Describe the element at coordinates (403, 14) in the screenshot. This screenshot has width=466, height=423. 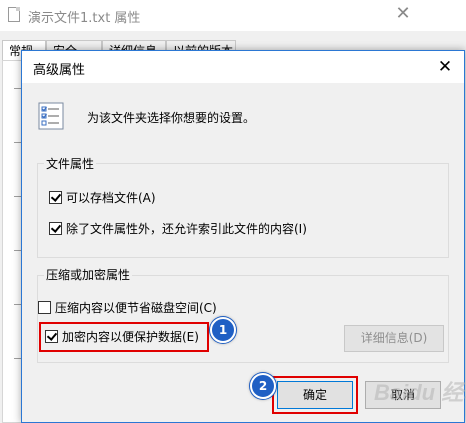
I see `background-close-icon: ✕` at that location.